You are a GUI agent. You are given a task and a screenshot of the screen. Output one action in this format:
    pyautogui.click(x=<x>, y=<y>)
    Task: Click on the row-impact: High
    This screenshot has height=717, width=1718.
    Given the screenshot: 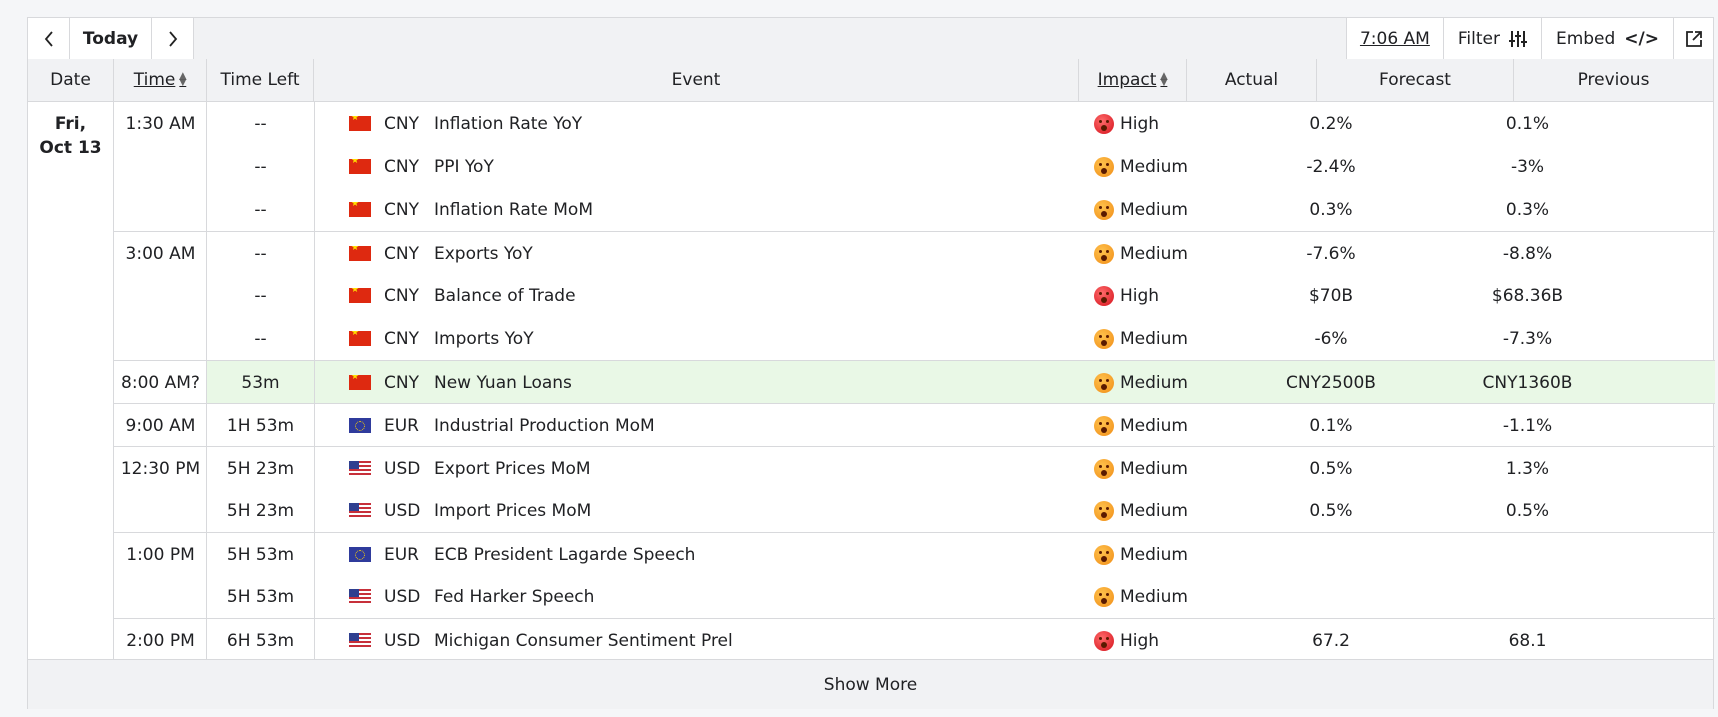 What is the action you would take?
    pyautogui.click(x=1159, y=640)
    